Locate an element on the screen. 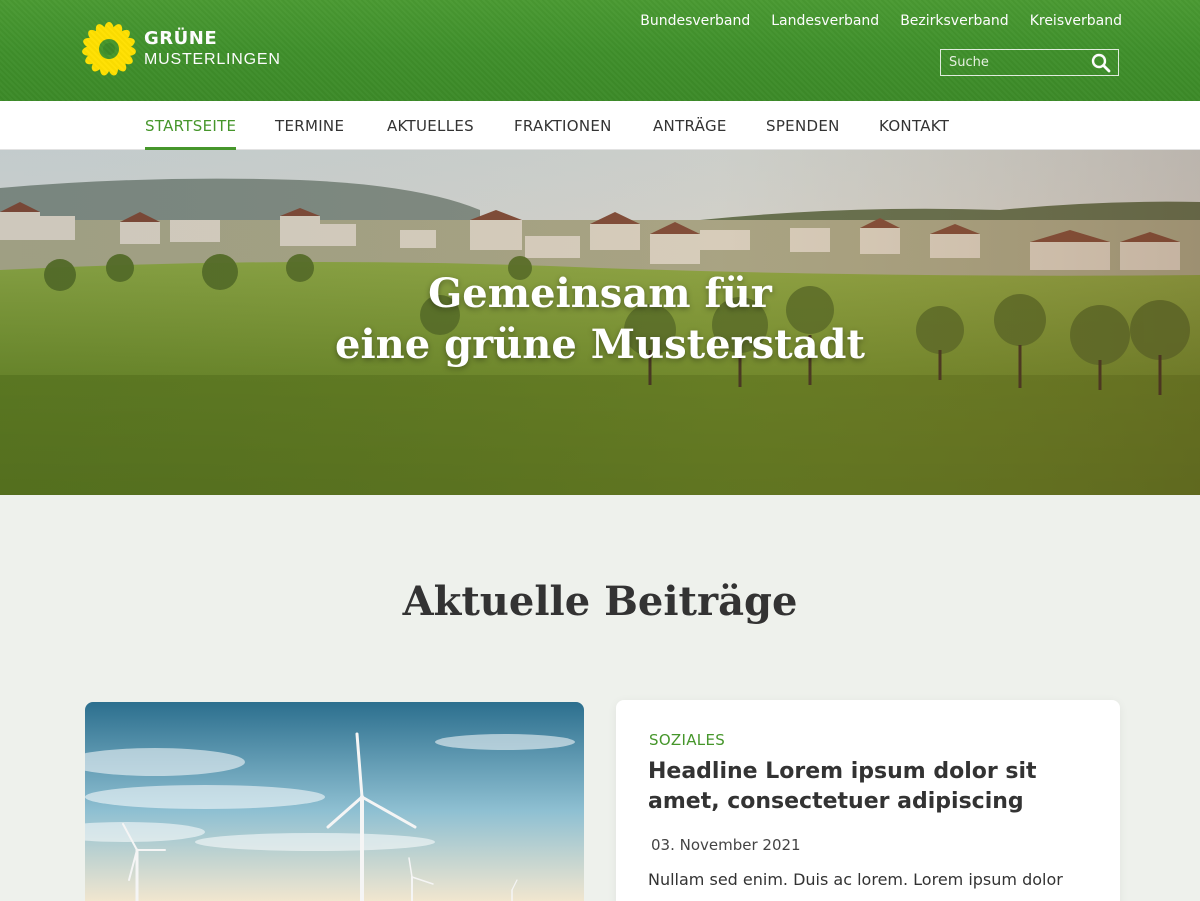 This screenshot has width=1200, height=901. section-title: Aktuelle Beiträge is located at coordinates (600, 601).